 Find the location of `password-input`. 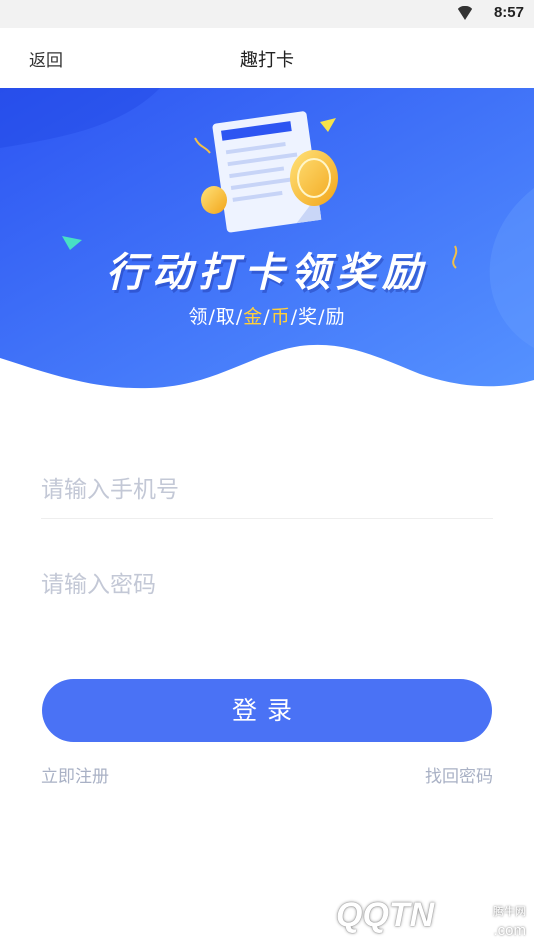

password-input is located at coordinates (267, 585).